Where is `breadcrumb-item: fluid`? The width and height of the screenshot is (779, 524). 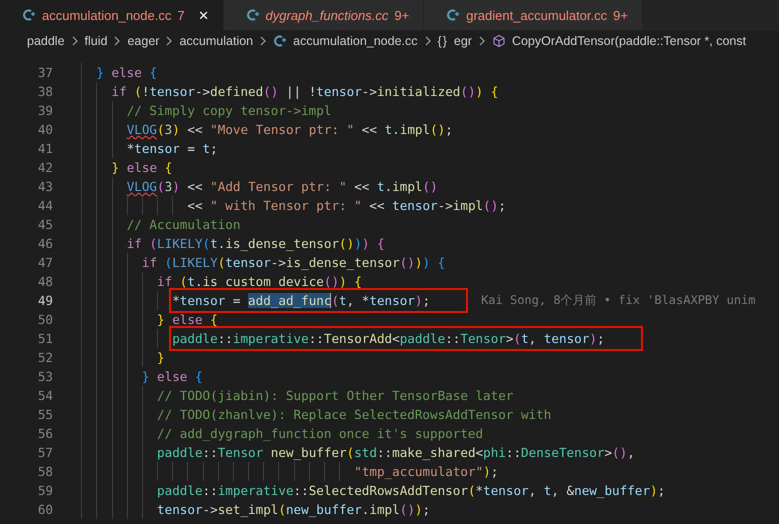 breadcrumb-item: fluid is located at coordinates (96, 41).